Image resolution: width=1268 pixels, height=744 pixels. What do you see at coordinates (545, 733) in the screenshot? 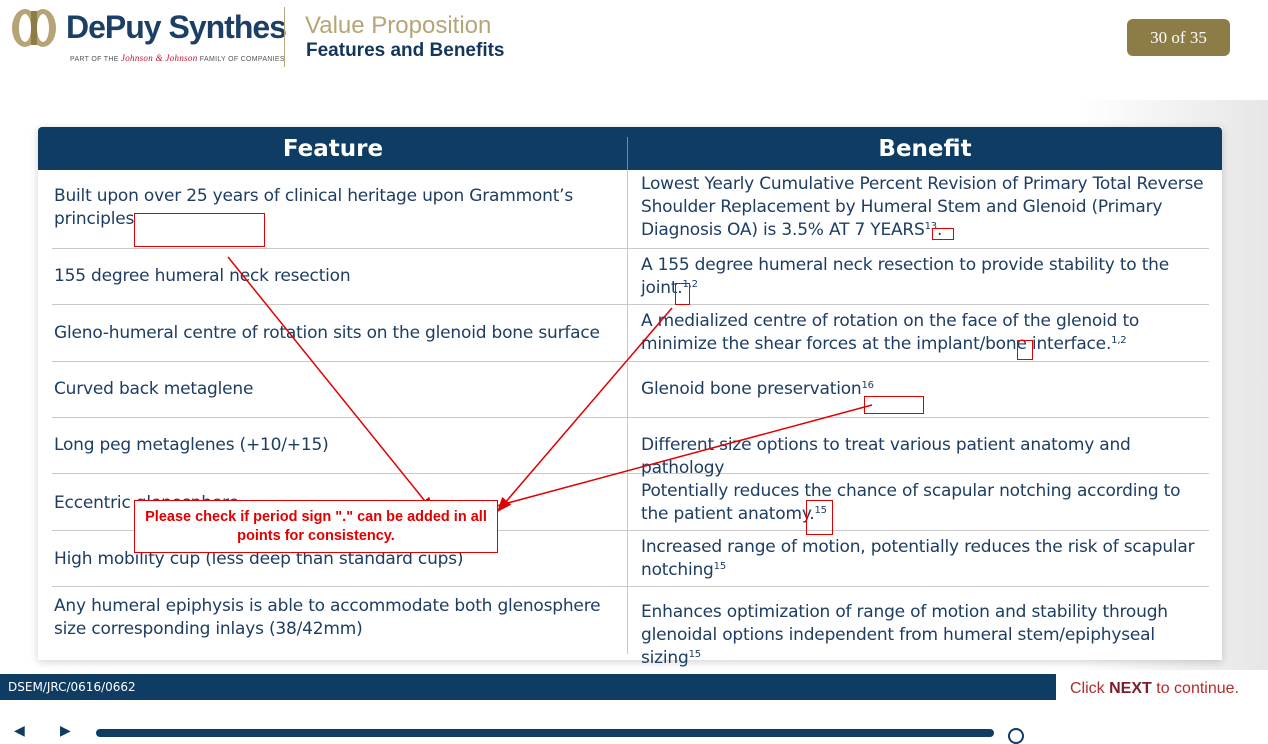
I see `progress-bar` at bounding box center [545, 733].